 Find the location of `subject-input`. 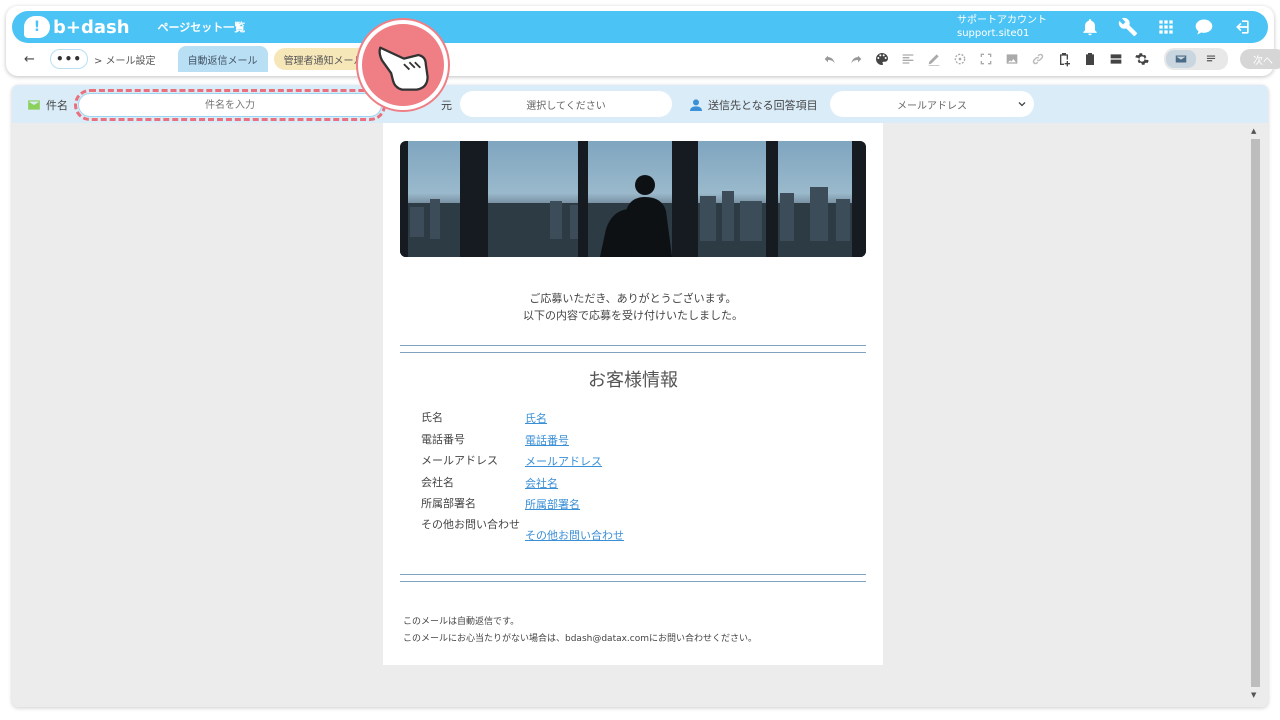

subject-input is located at coordinates (230, 105).